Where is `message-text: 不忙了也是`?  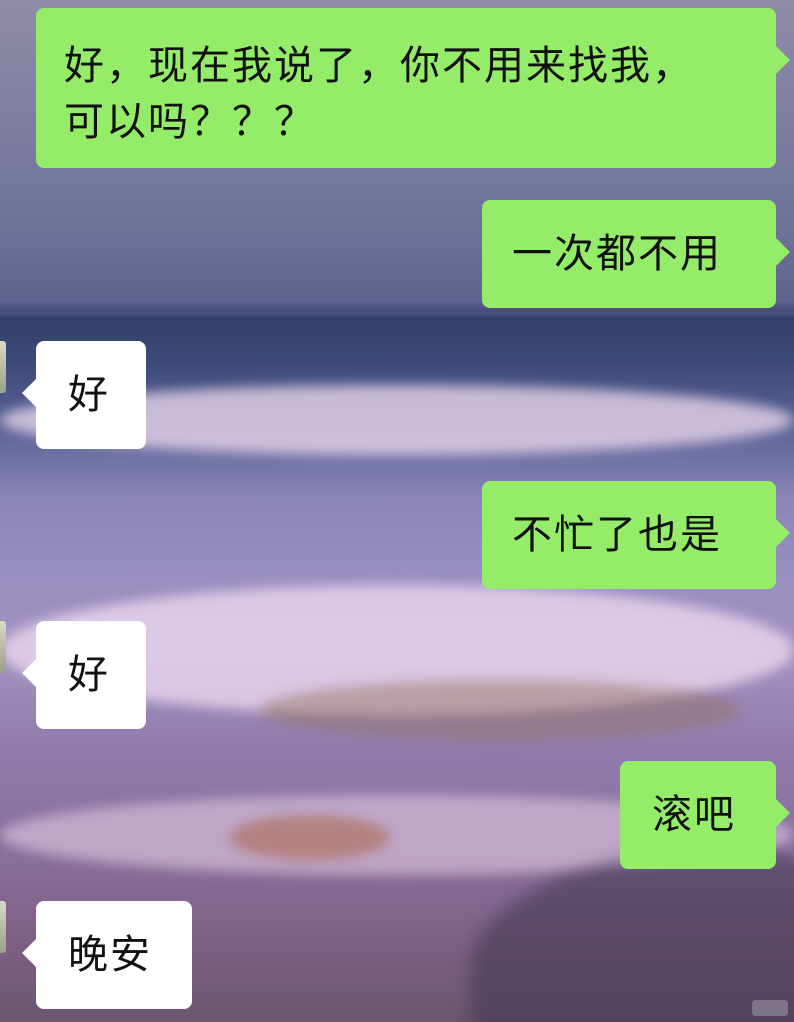 message-text: 不忙了也是 is located at coordinates (617, 535).